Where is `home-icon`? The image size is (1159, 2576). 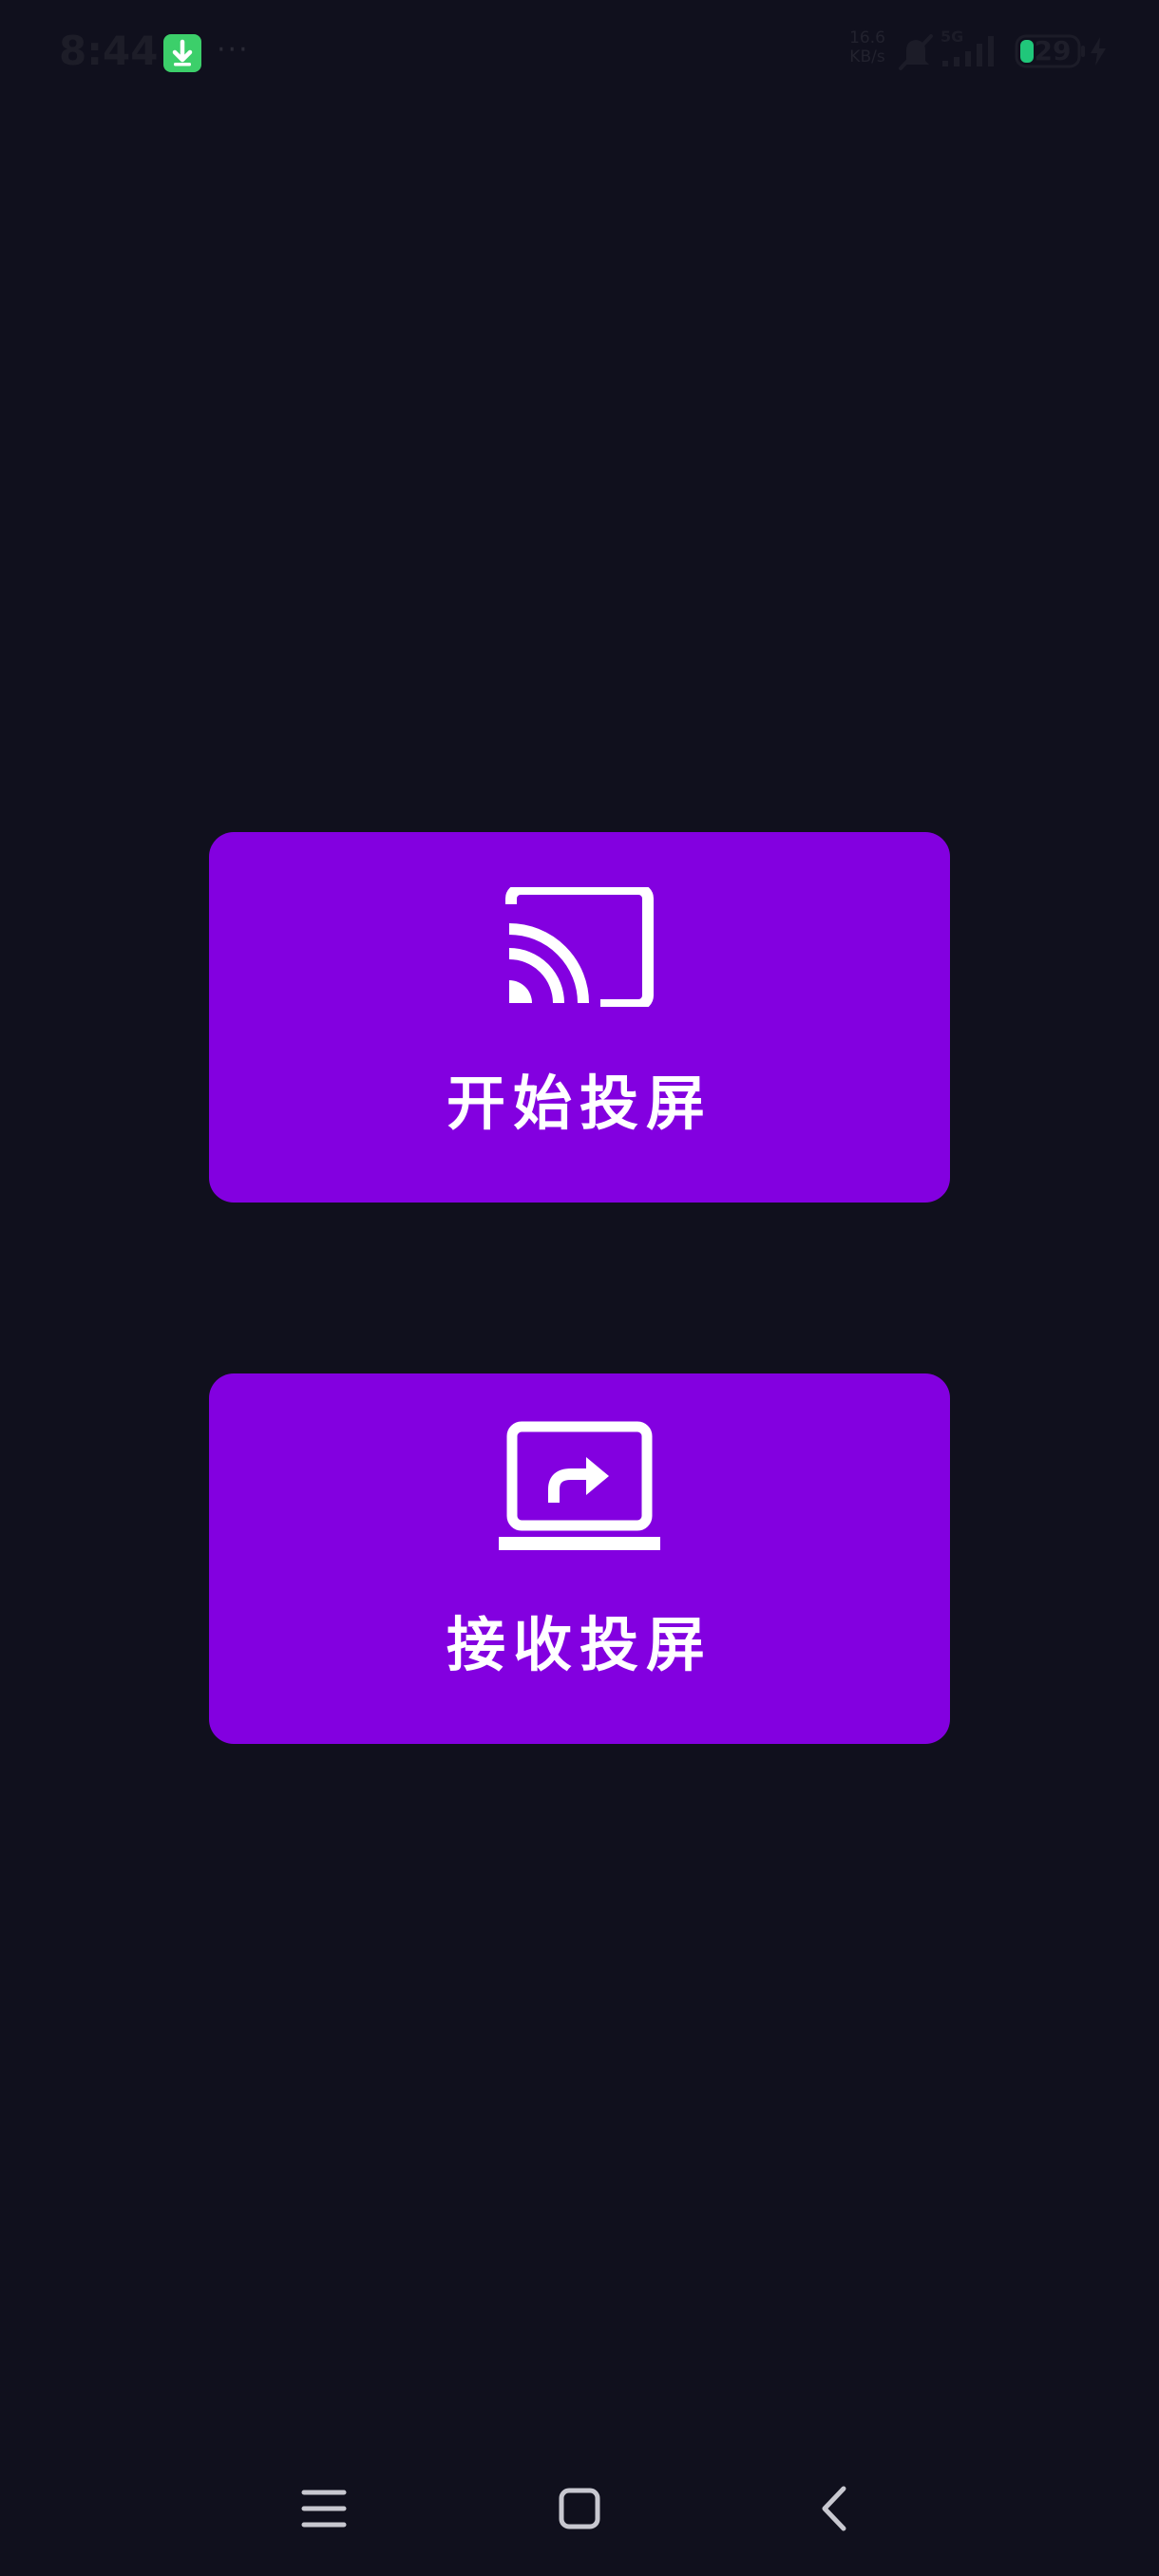
home-icon is located at coordinates (579, 2508).